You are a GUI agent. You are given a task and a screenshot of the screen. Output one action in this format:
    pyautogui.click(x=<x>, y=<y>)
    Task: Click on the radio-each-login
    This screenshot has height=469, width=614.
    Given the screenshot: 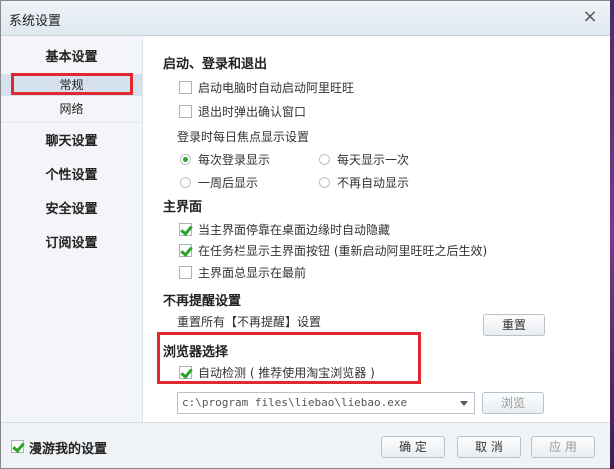 What is the action you would take?
    pyautogui.click(x=185, y=159)
    